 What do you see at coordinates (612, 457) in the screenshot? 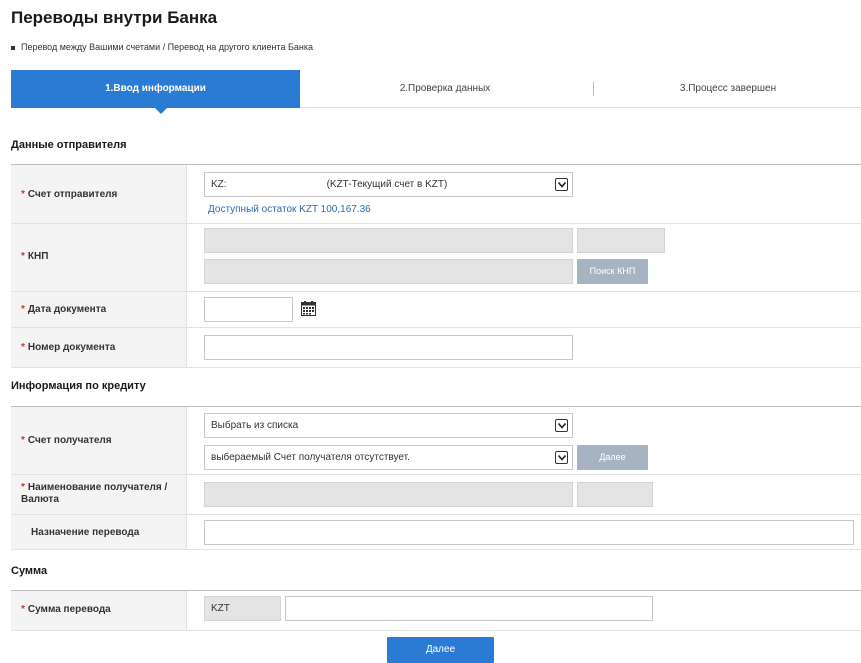
I see `recipient-next-button: Далее` at bounding box center [612, 457].